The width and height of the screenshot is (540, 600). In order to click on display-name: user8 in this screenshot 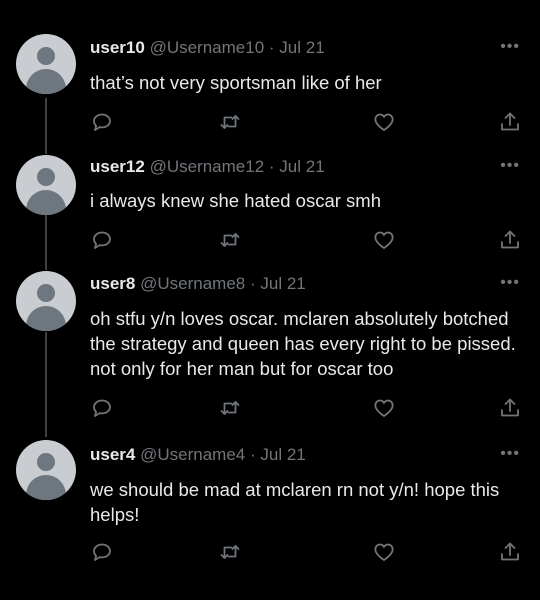, I will do `click(112, 283)`.